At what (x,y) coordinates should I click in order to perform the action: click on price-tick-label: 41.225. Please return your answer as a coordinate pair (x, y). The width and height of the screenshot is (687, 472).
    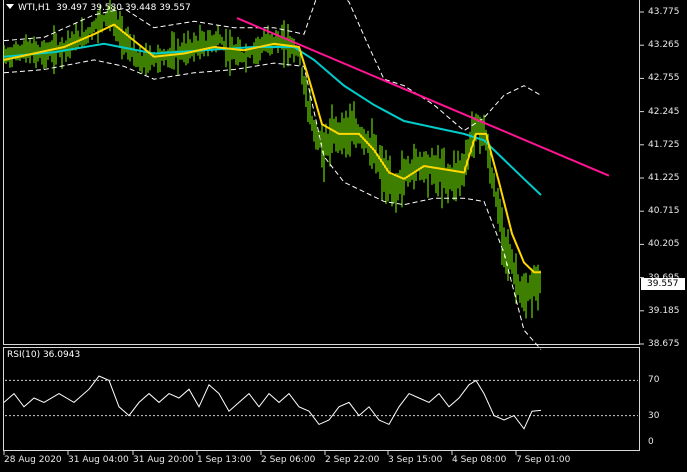
    Looking at the image, I should click on (664, 178).